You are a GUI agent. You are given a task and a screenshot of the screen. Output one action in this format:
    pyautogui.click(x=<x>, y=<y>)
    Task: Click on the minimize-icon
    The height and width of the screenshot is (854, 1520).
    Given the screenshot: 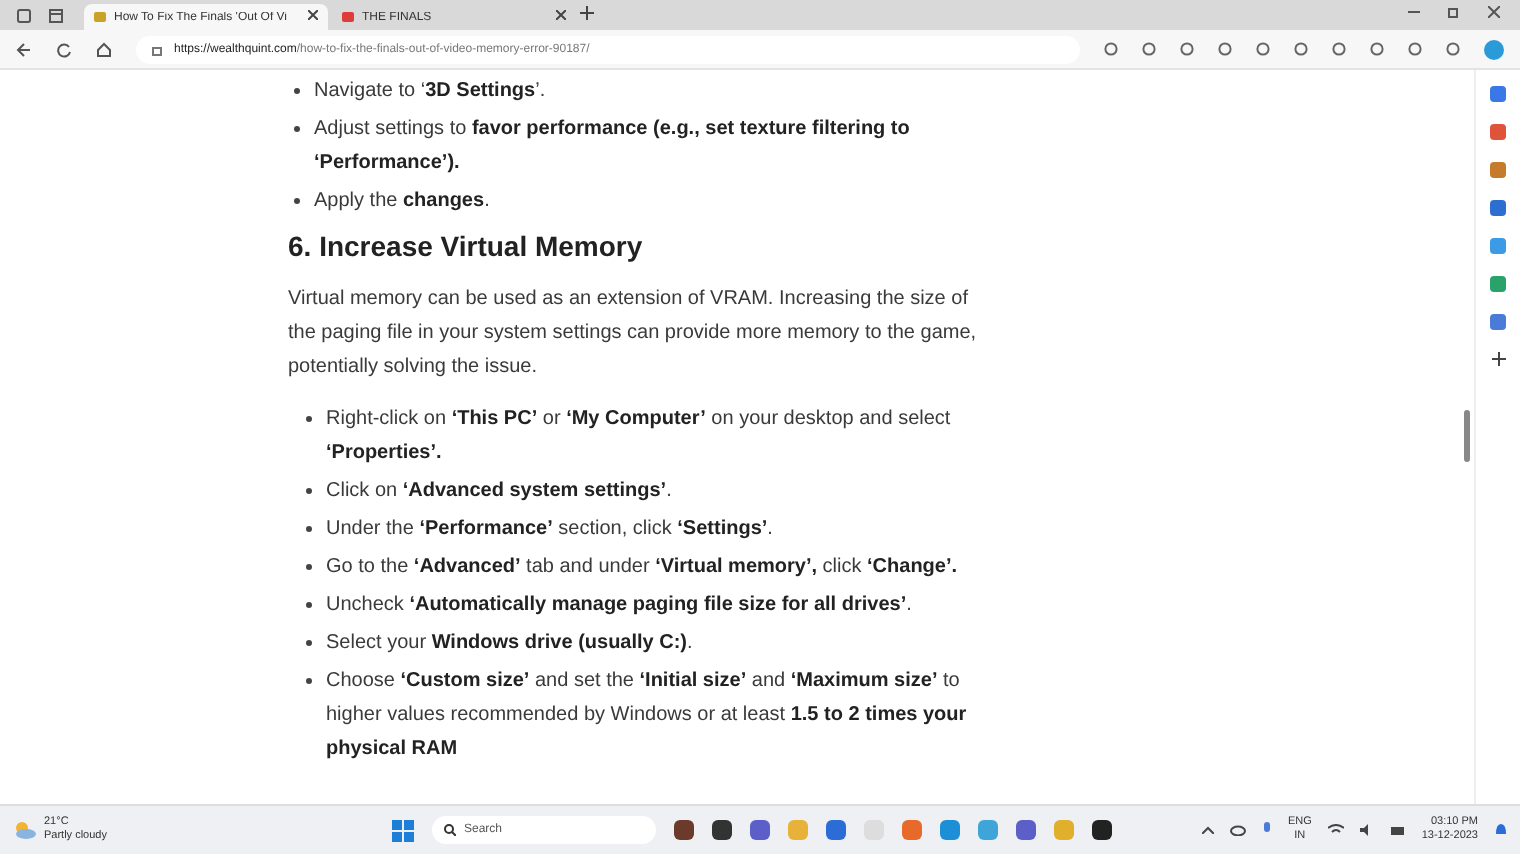 What is the action you would take?
    pyautogui.click(x=1414, y=12)
    